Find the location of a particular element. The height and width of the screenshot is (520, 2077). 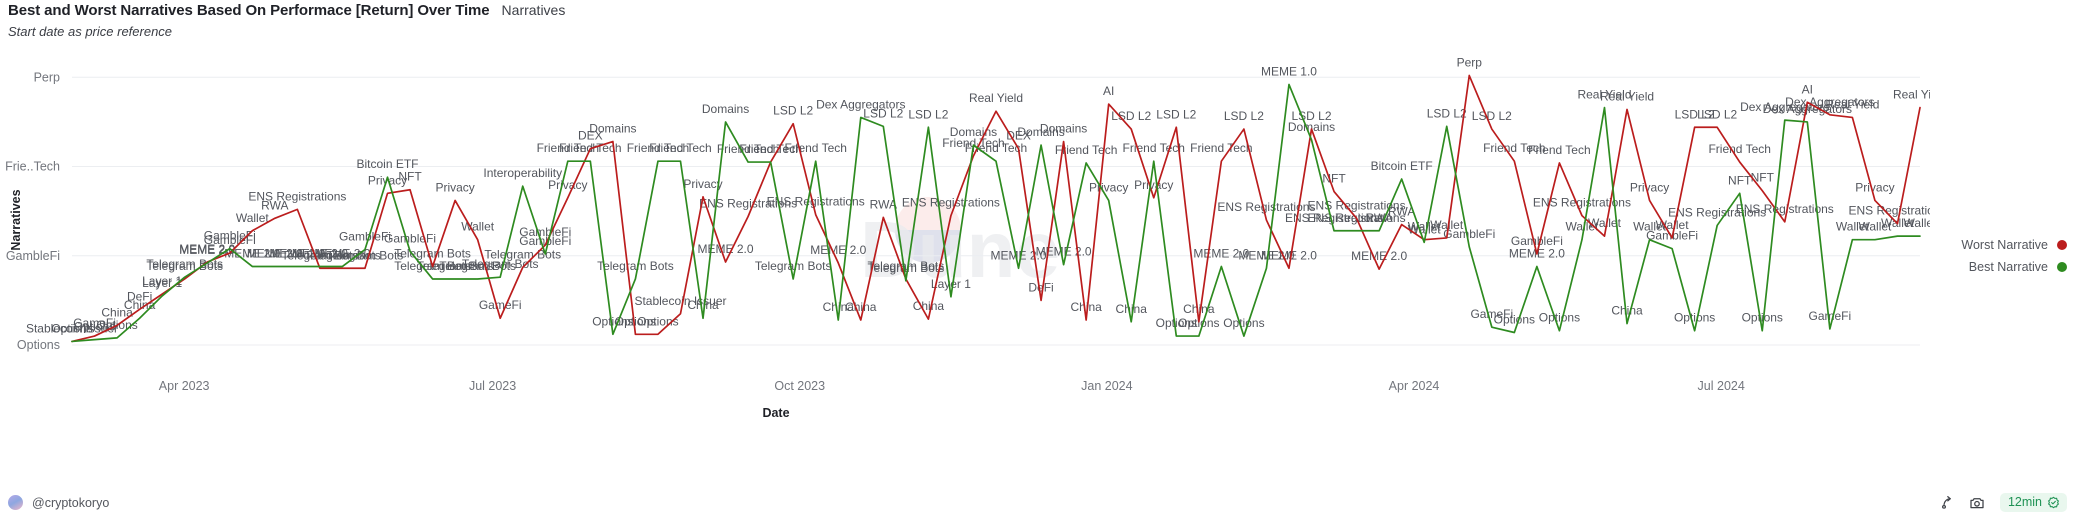

share-icon is located at coordinates (1946, 502).